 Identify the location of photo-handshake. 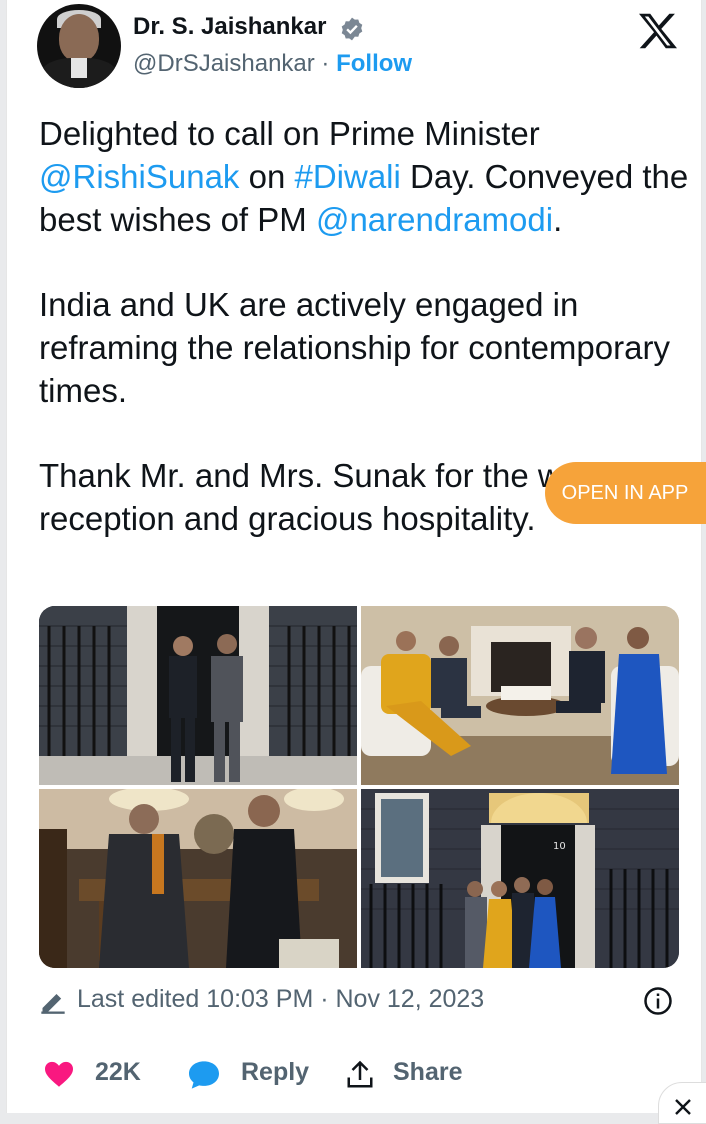
(198, 695).